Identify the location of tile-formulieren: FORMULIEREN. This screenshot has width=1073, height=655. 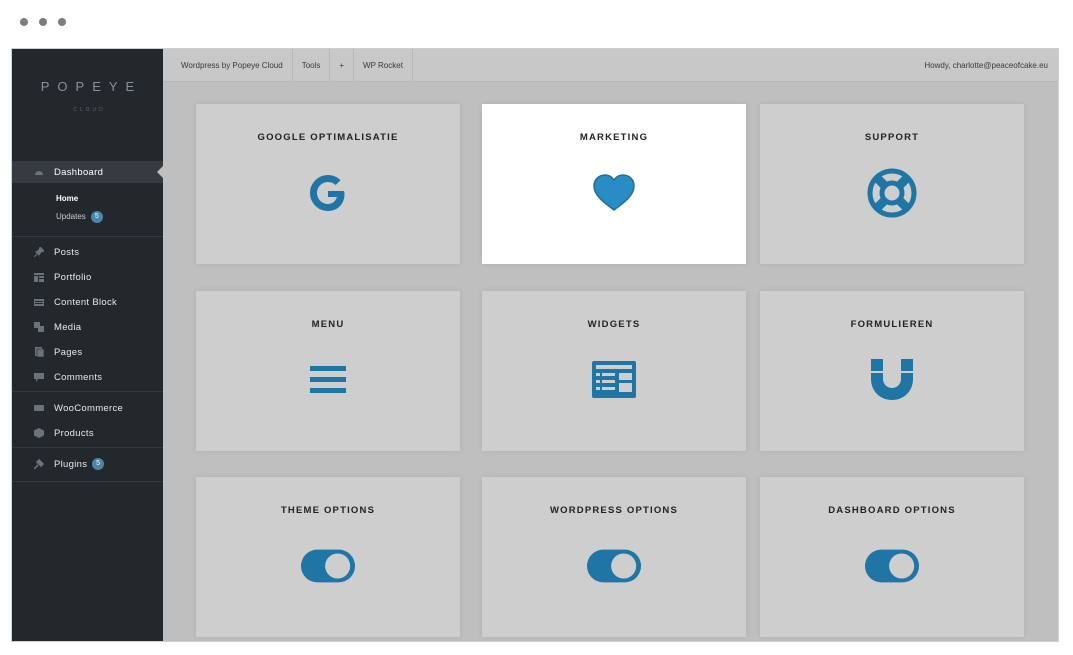
(892, 371).